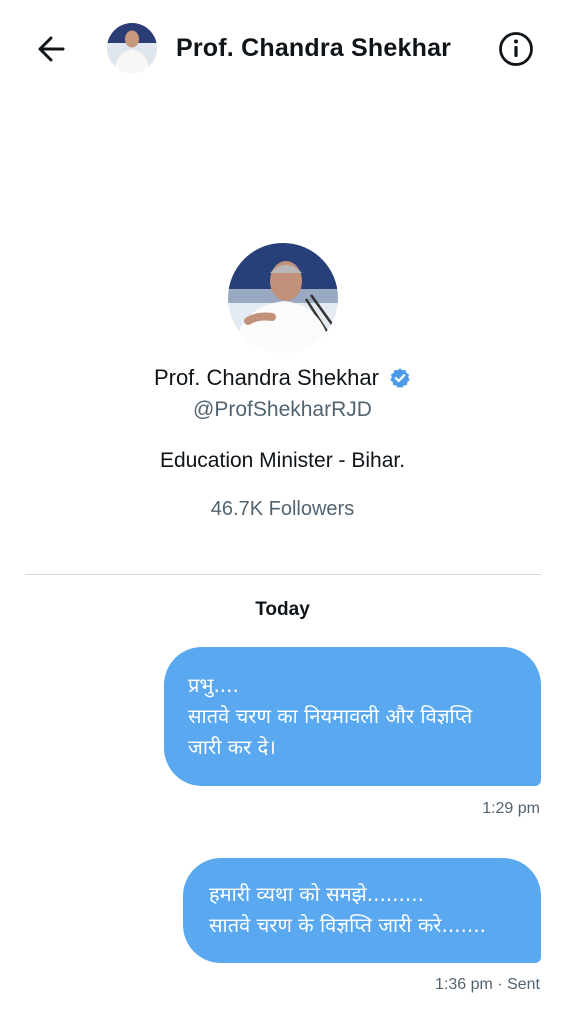  What do you see at coordinates (487, 984) in the screenshot?
I see `message-timestamp: 1:36 pm · Sent` at bounding box center [487, 984].